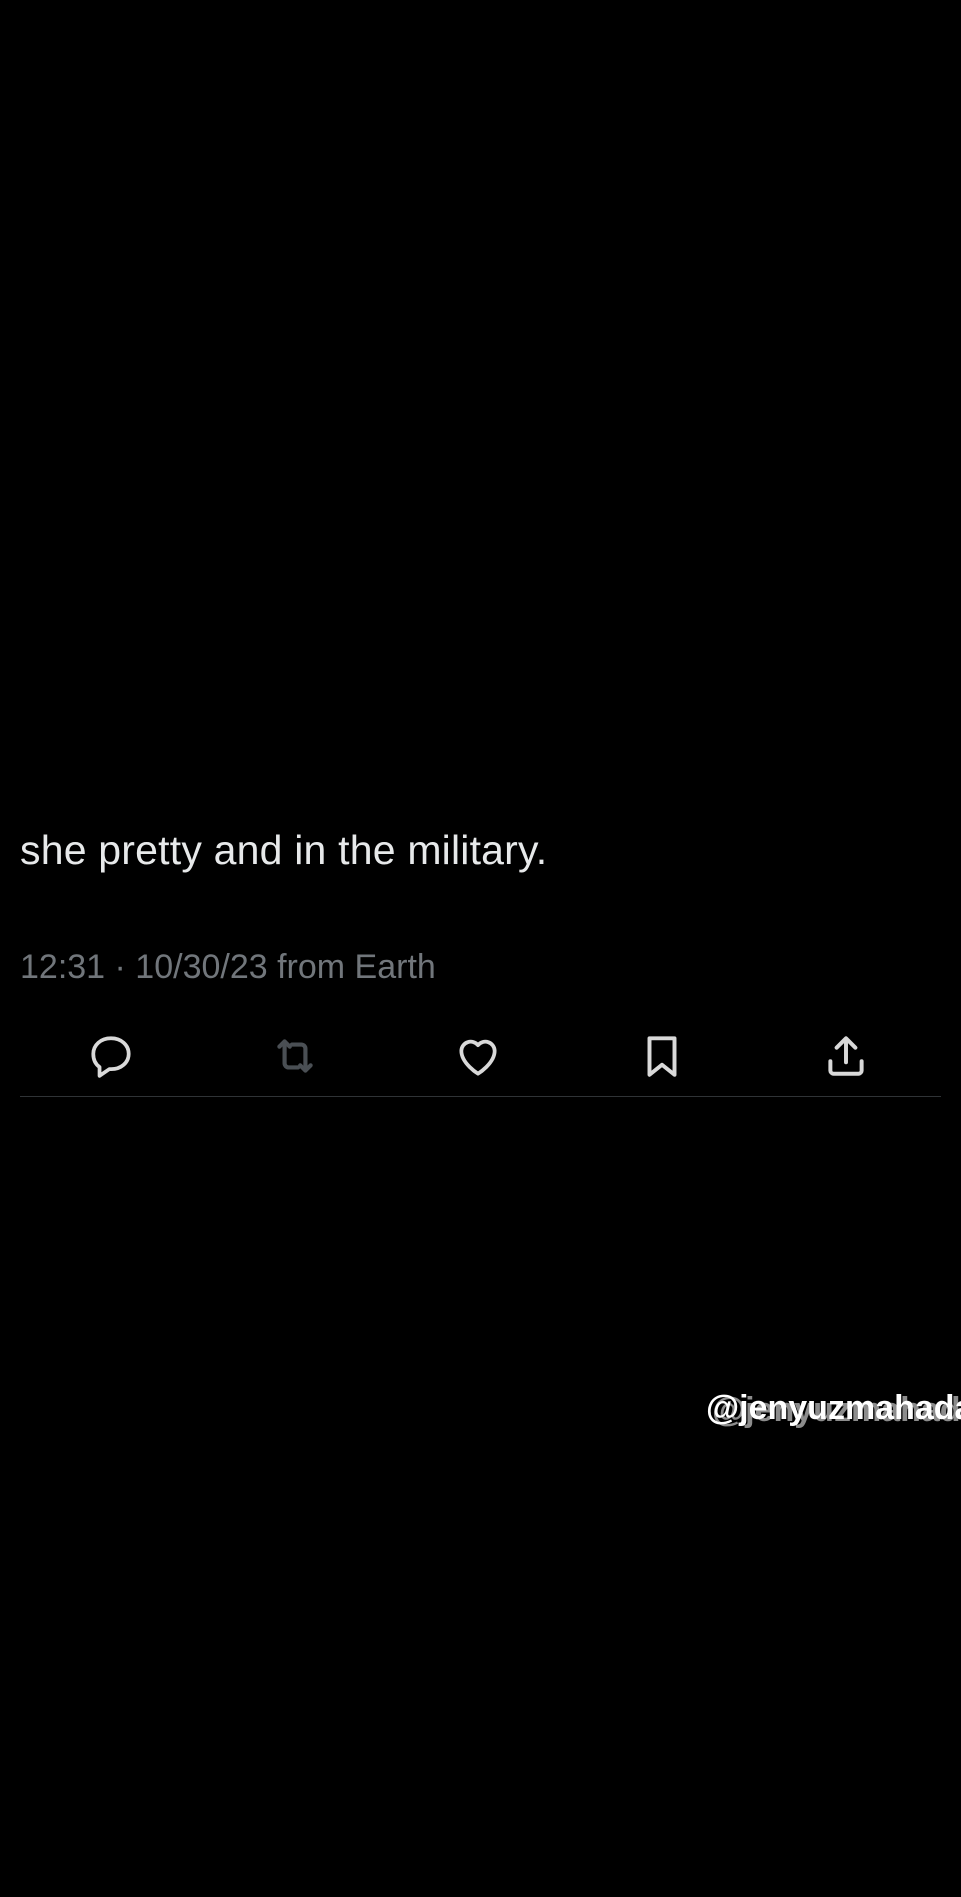 This screenshot has height=1897, width=961. I want to click on tweet-text: she pretty and in the military., so click(284, 850).